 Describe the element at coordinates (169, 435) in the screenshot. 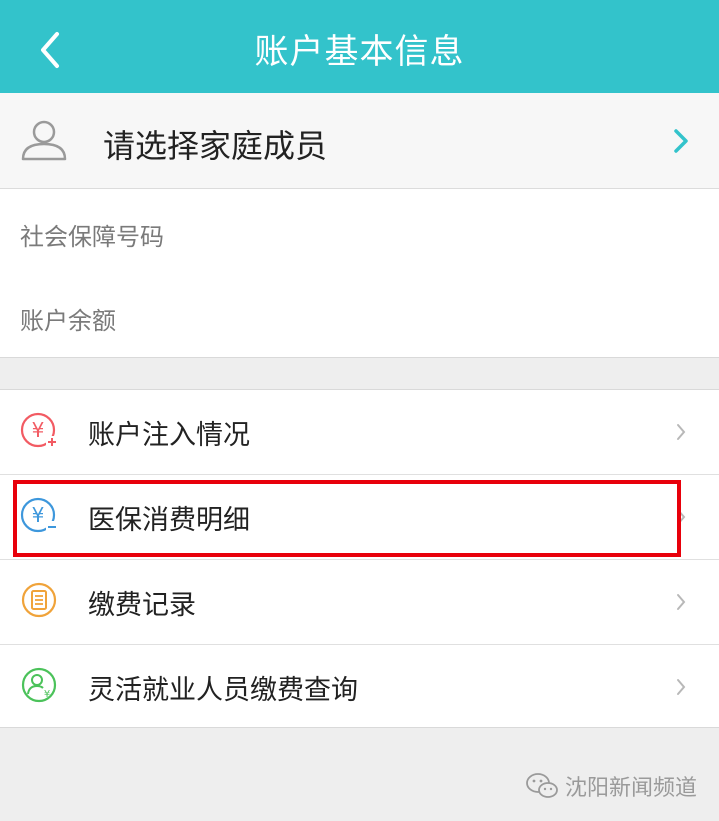

I see `menu-item-label: 账户注入情况` at that location.